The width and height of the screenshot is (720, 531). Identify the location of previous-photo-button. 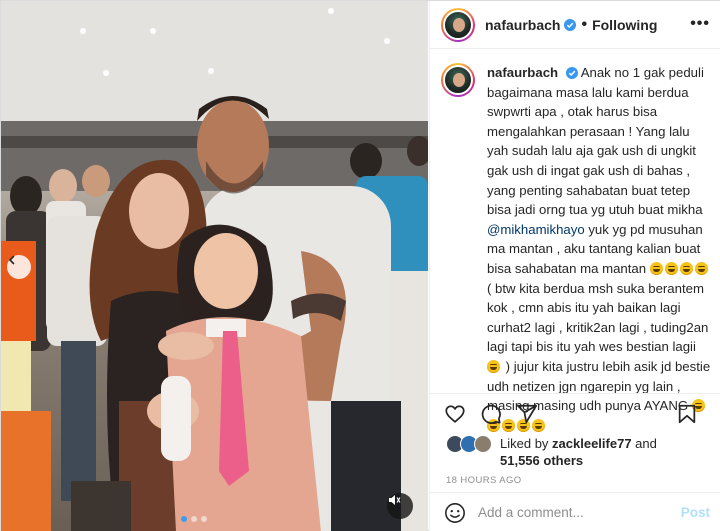
(19, 267).